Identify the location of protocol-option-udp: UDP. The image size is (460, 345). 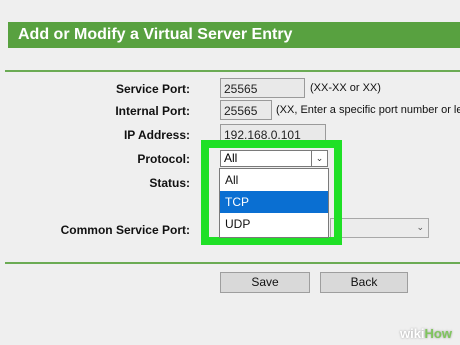
(274, 224).